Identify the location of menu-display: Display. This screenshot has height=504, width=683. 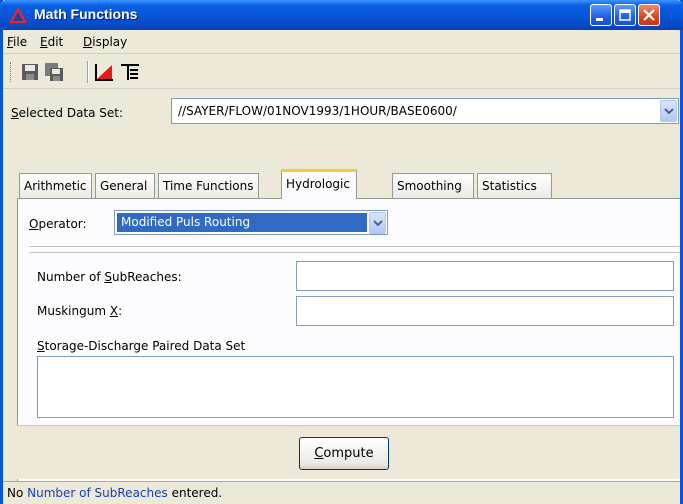
(105, 42).